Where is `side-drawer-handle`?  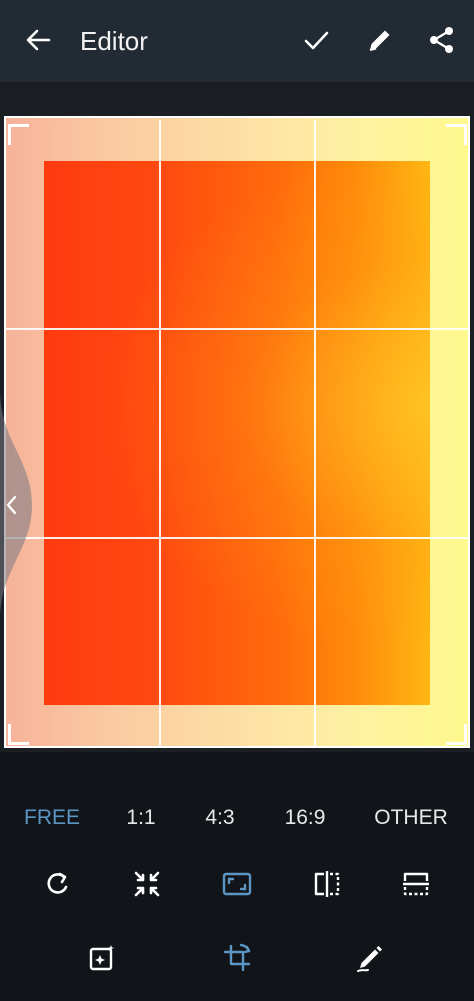 side-drawer-handle is located at coordinates (18, 505).